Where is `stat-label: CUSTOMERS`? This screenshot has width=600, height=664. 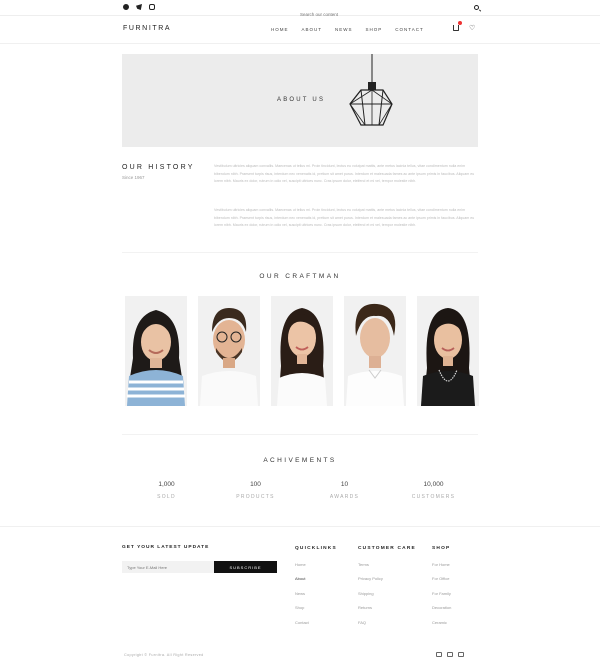 stat-label: CUSTOMERS is located at coordinates (433, 497).